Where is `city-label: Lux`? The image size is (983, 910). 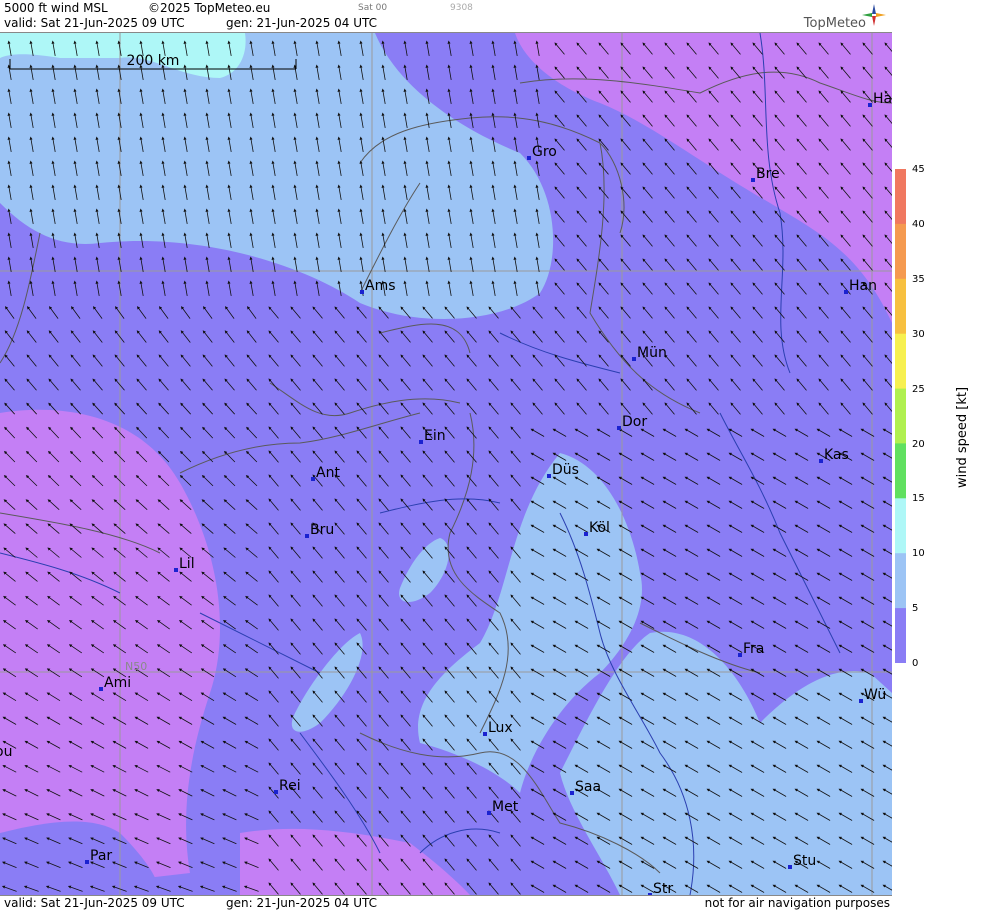
city-label: Lux is located at coordinates (500, 728).